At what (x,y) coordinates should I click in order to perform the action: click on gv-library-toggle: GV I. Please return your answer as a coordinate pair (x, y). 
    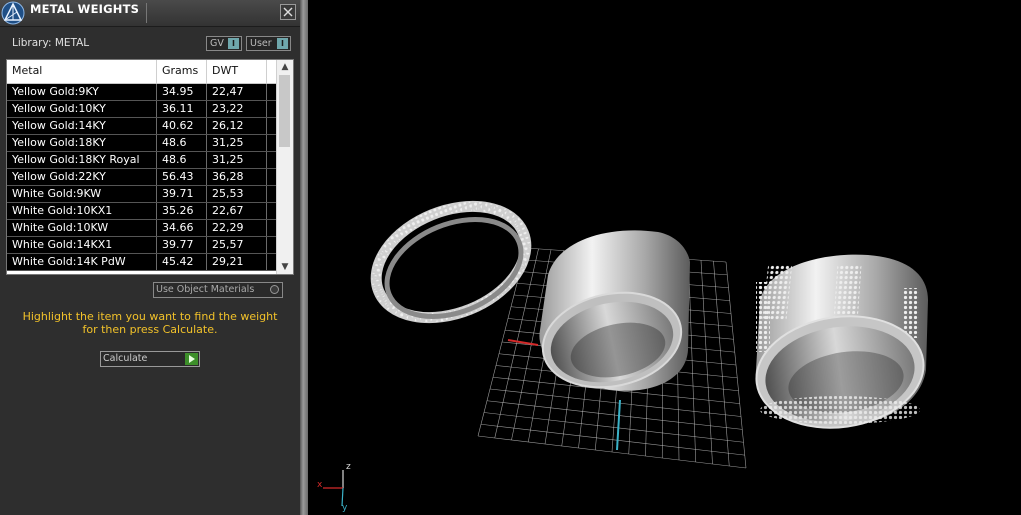
    Looking at the image, I should click on (224, 43).